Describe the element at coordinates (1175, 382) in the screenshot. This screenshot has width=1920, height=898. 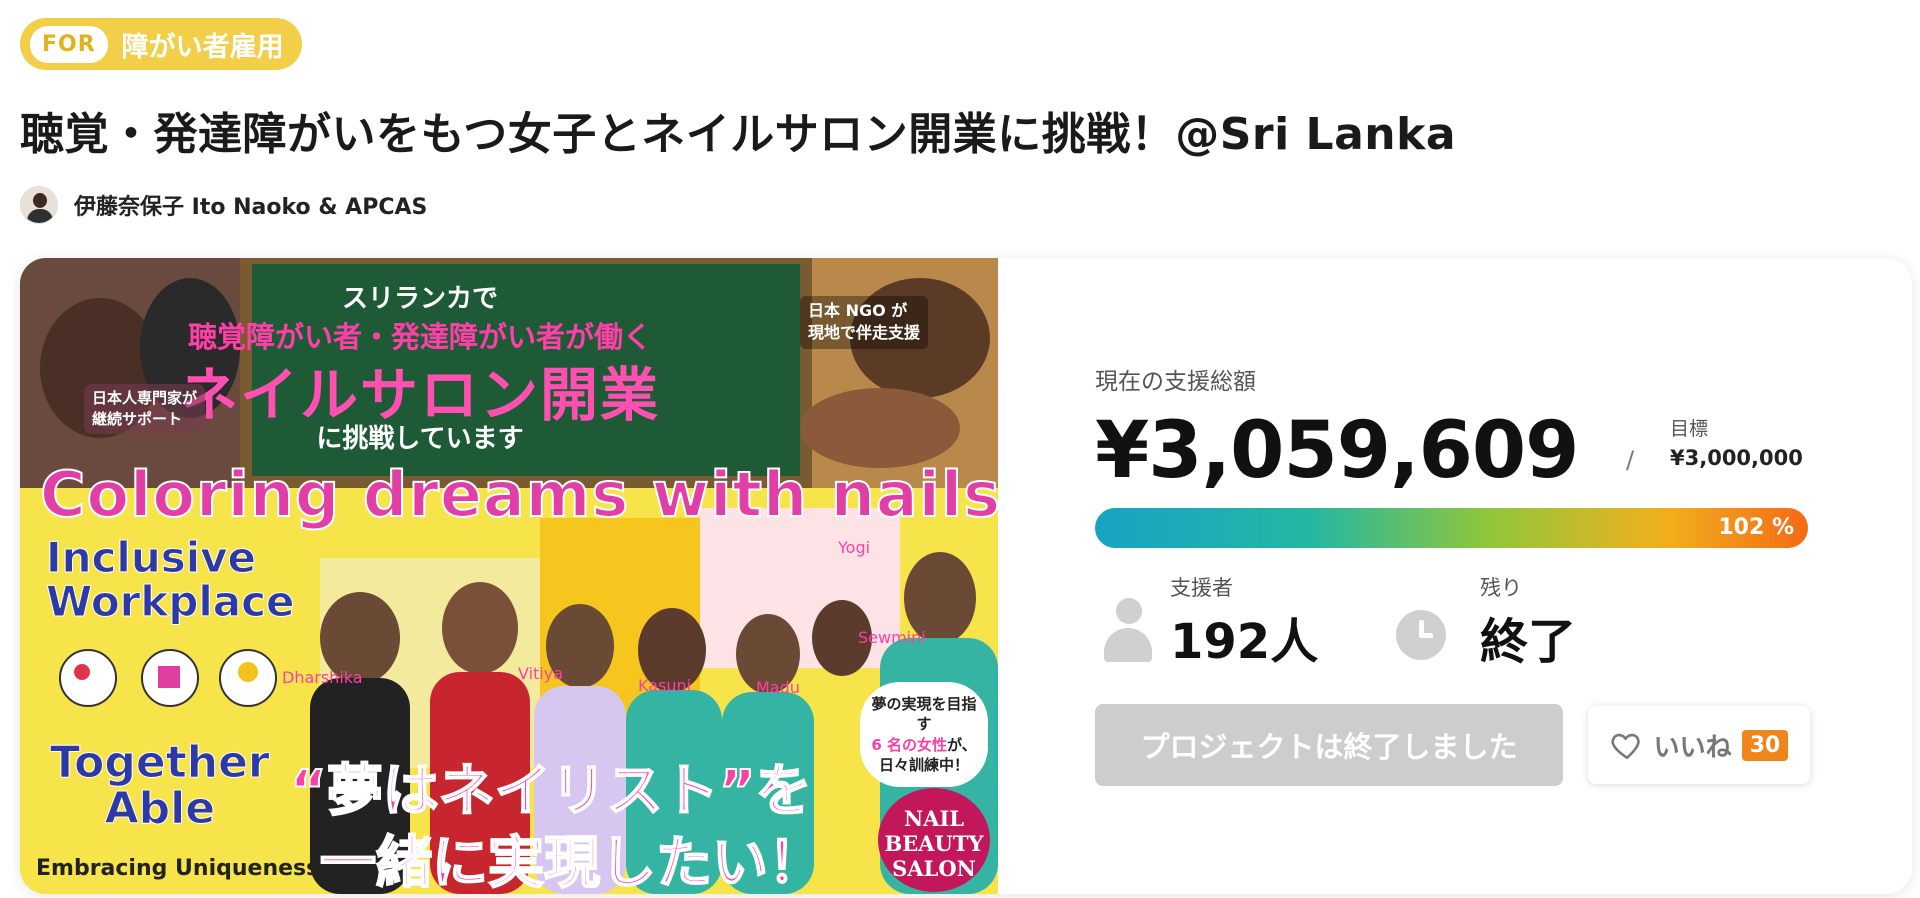
I see `amount-label: 現在の支援総額` at that location.